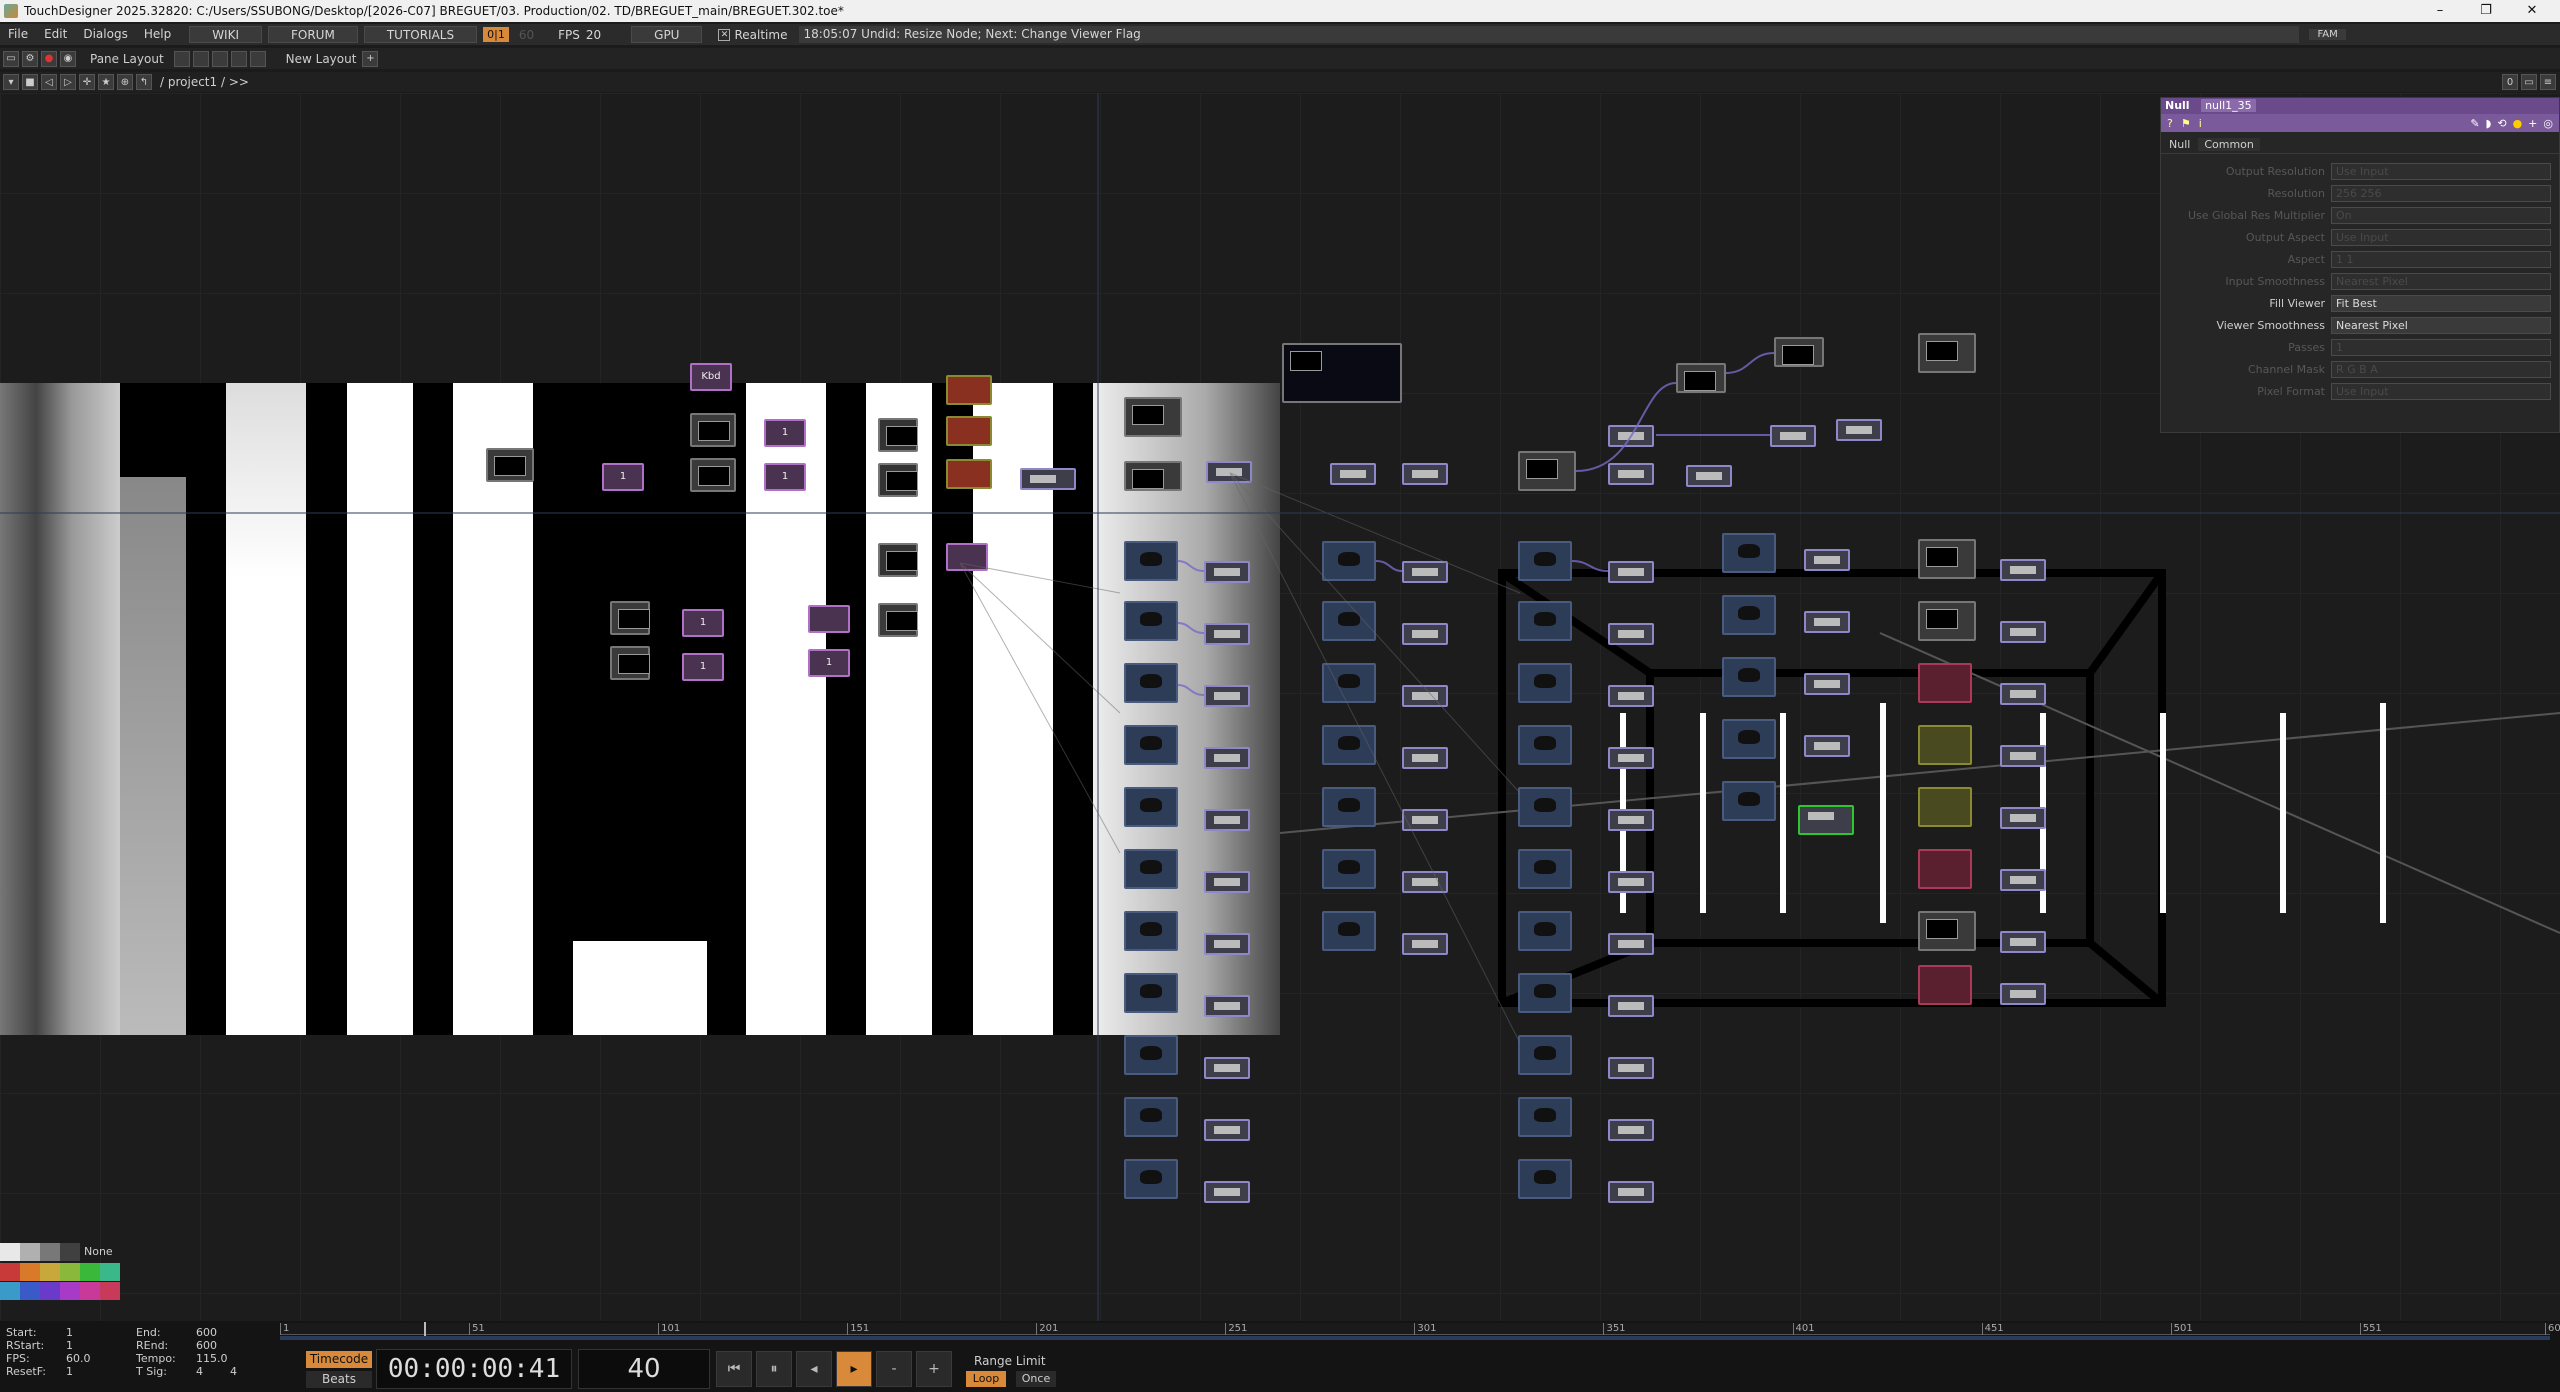 Image resolution: width=2560 pixels, height=1392 pixels. I want to click on layout-split-v-icon, so click(200, 58).